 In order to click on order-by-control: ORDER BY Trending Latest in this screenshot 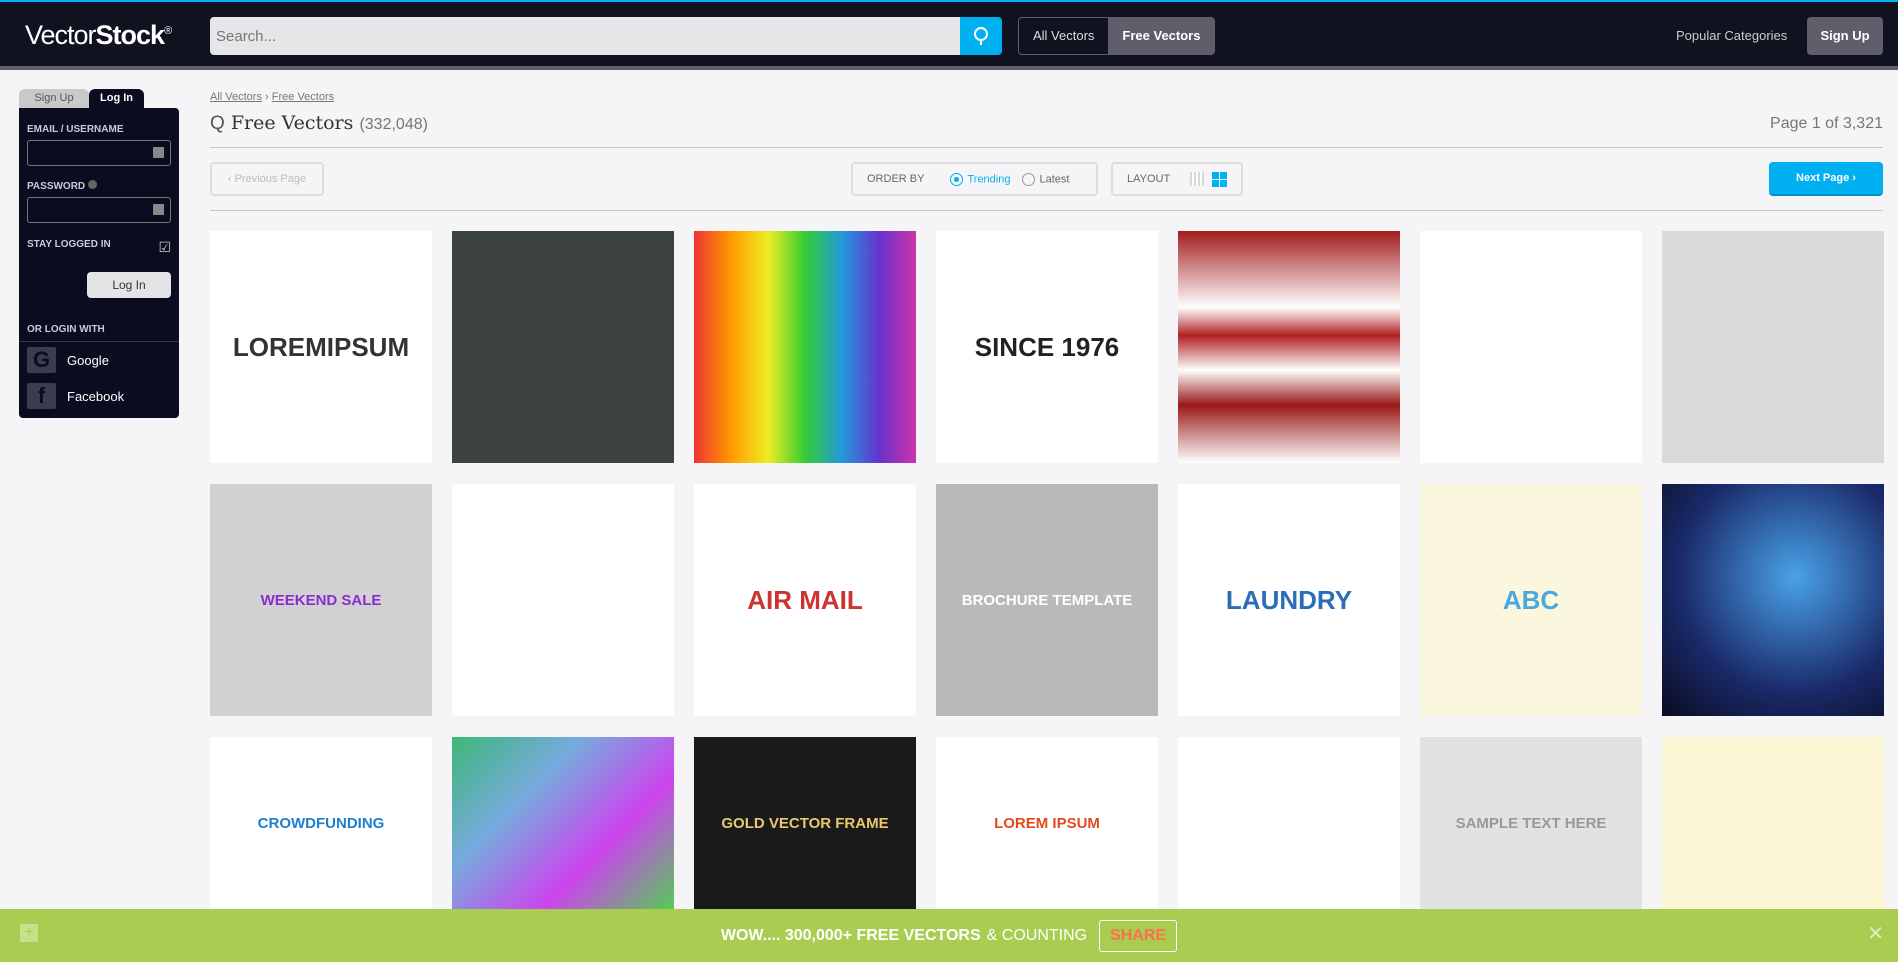, I will do `click(974, 179)`.